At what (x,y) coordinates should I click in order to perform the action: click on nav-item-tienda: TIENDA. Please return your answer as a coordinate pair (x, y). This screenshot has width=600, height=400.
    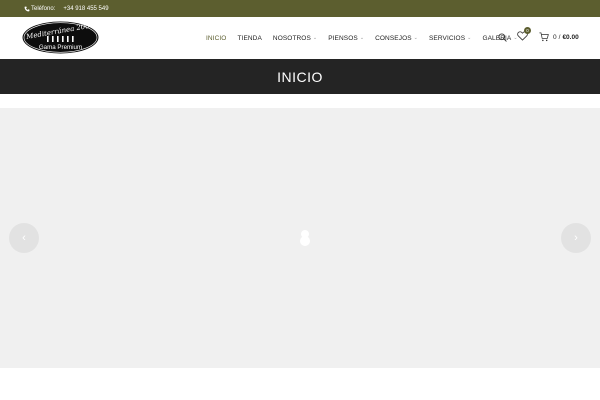
    Looking at the image, I should click on (249, 38).